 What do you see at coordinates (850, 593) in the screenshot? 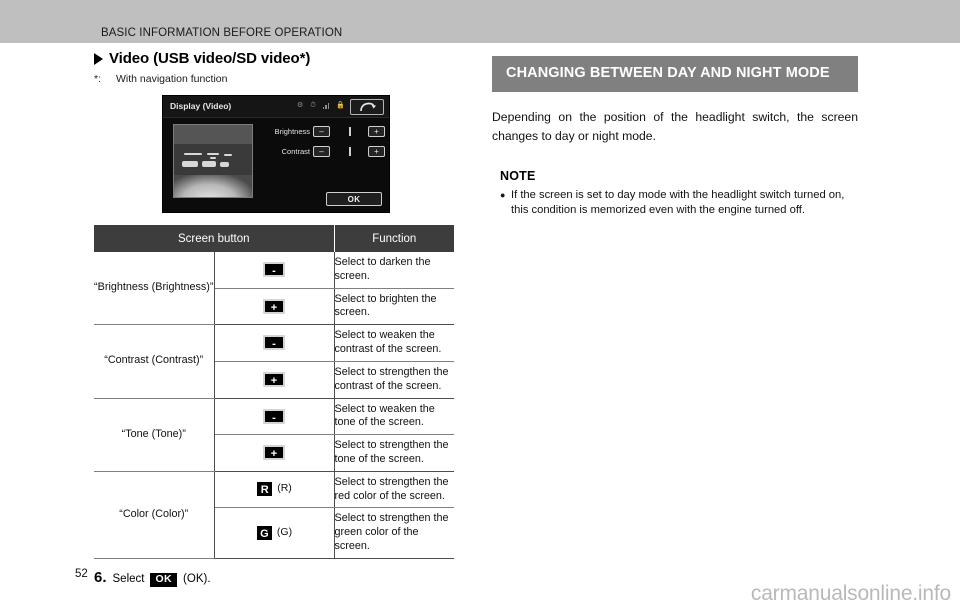
I see `watermark: carmanualsonline.info` at bounding box center [850, 593].